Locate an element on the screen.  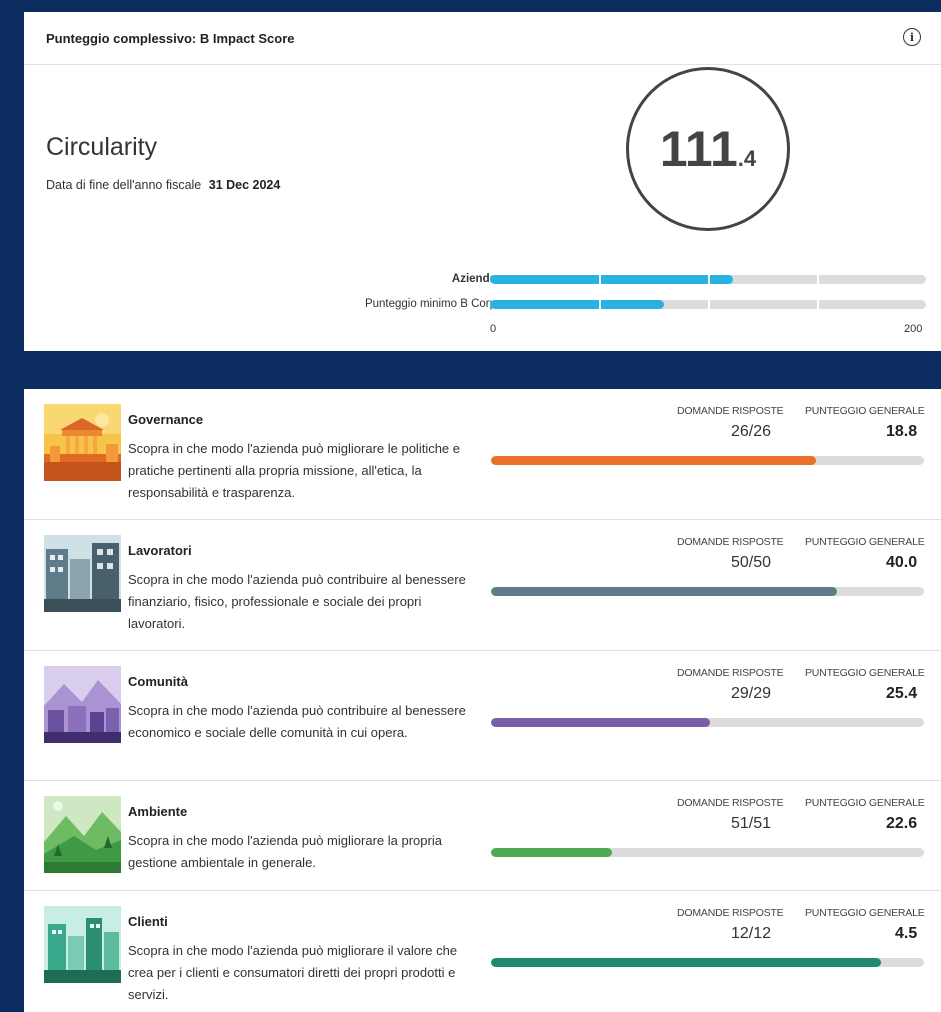
fiscal-year-date: 31 Dec 2024 is located at coordinates (244, 185).